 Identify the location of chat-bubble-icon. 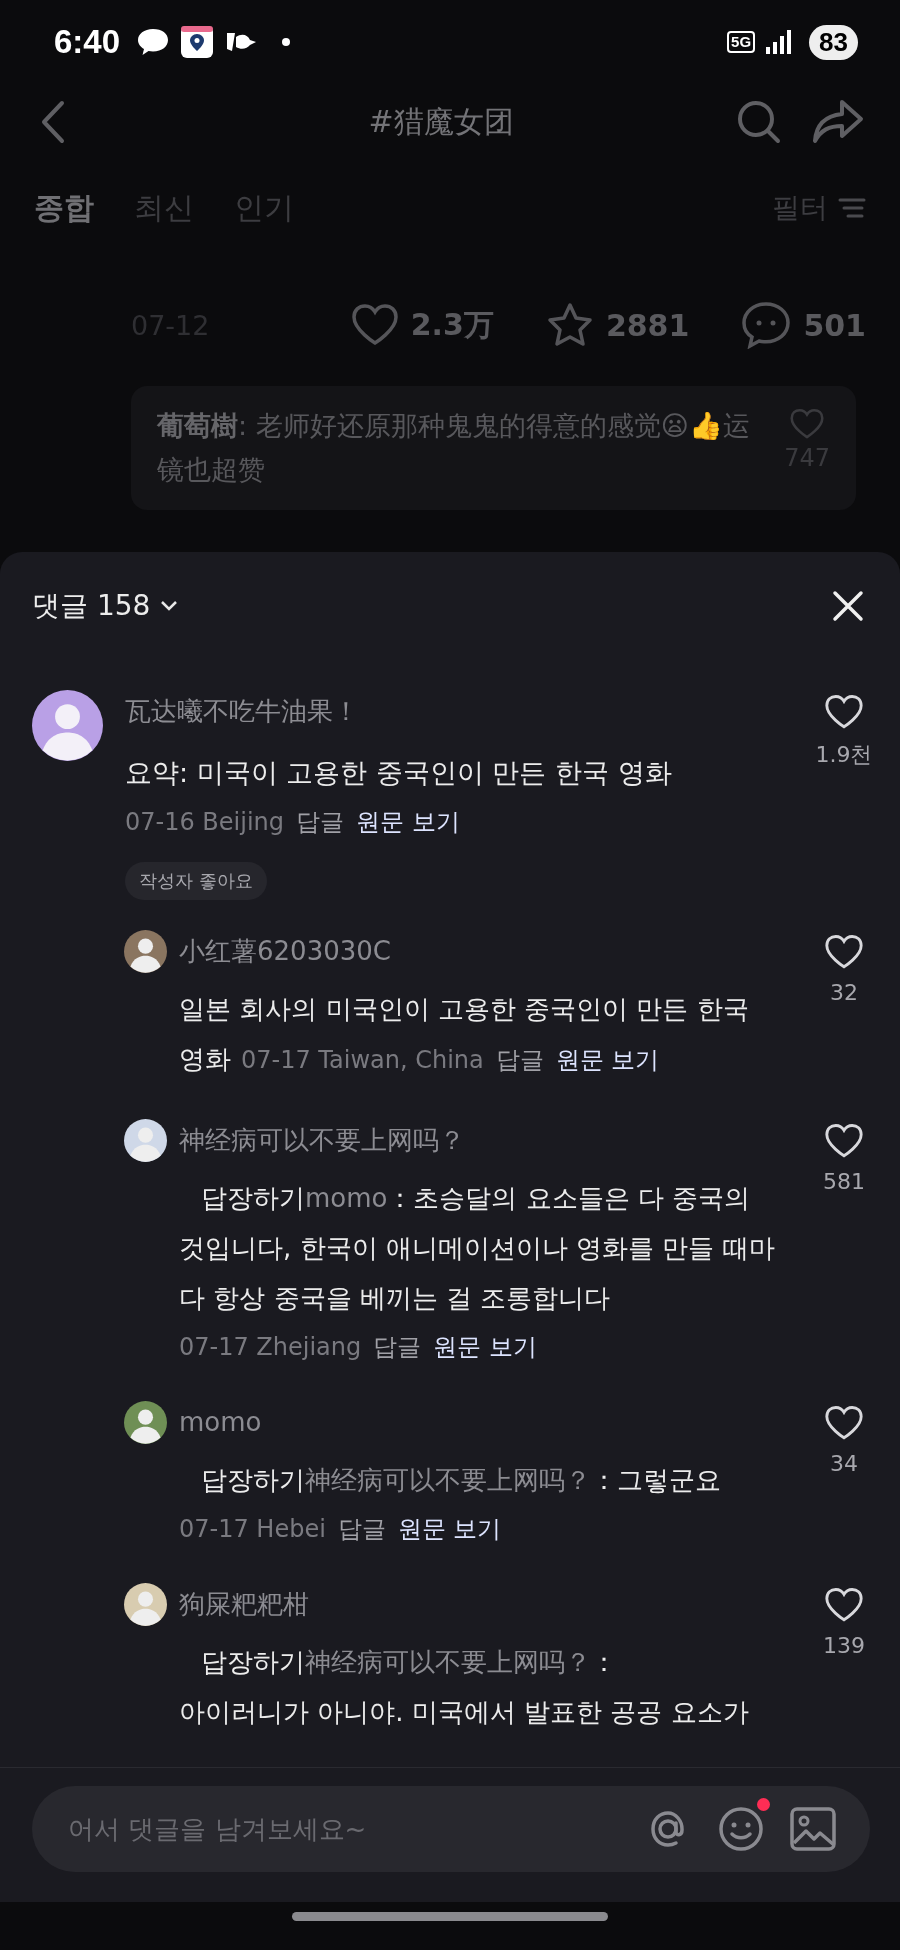
(153, 42).